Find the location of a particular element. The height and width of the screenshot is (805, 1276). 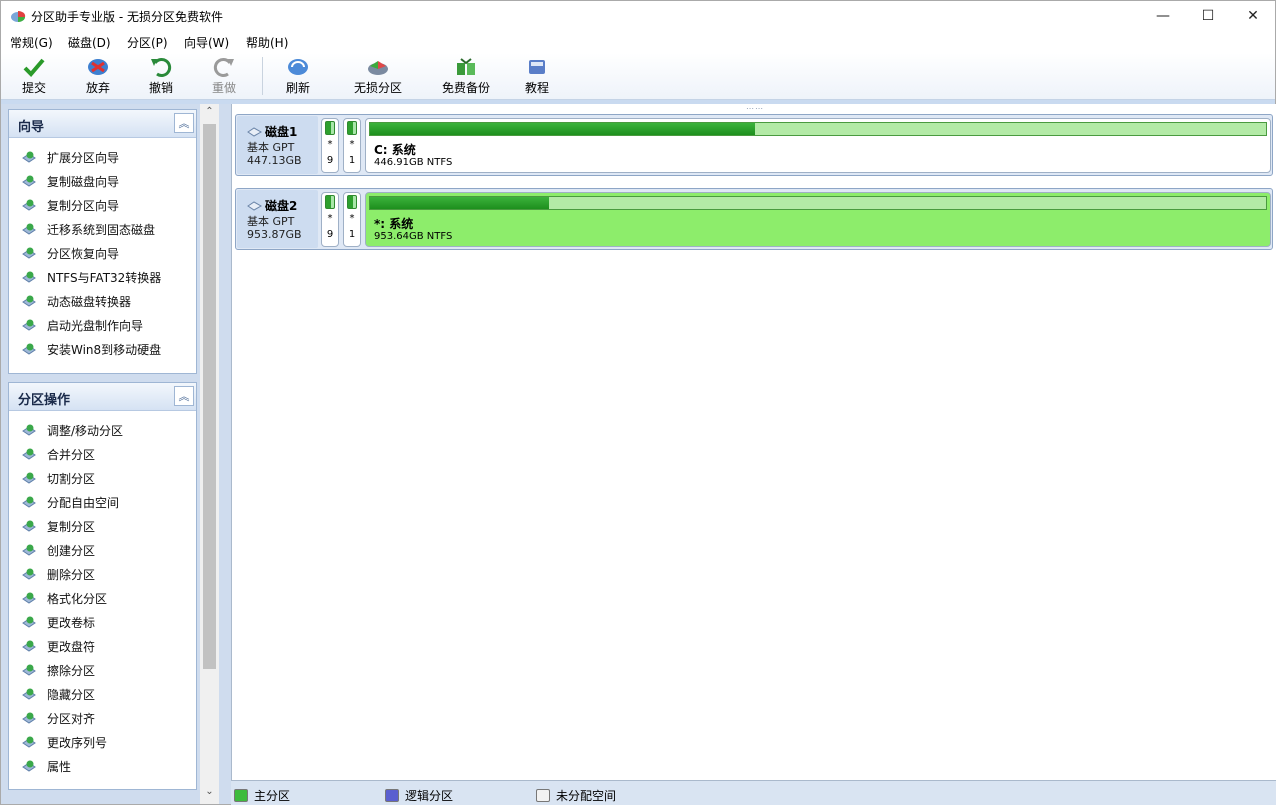

list-item-label: 删除分区 is located at coordinates (71, 574).